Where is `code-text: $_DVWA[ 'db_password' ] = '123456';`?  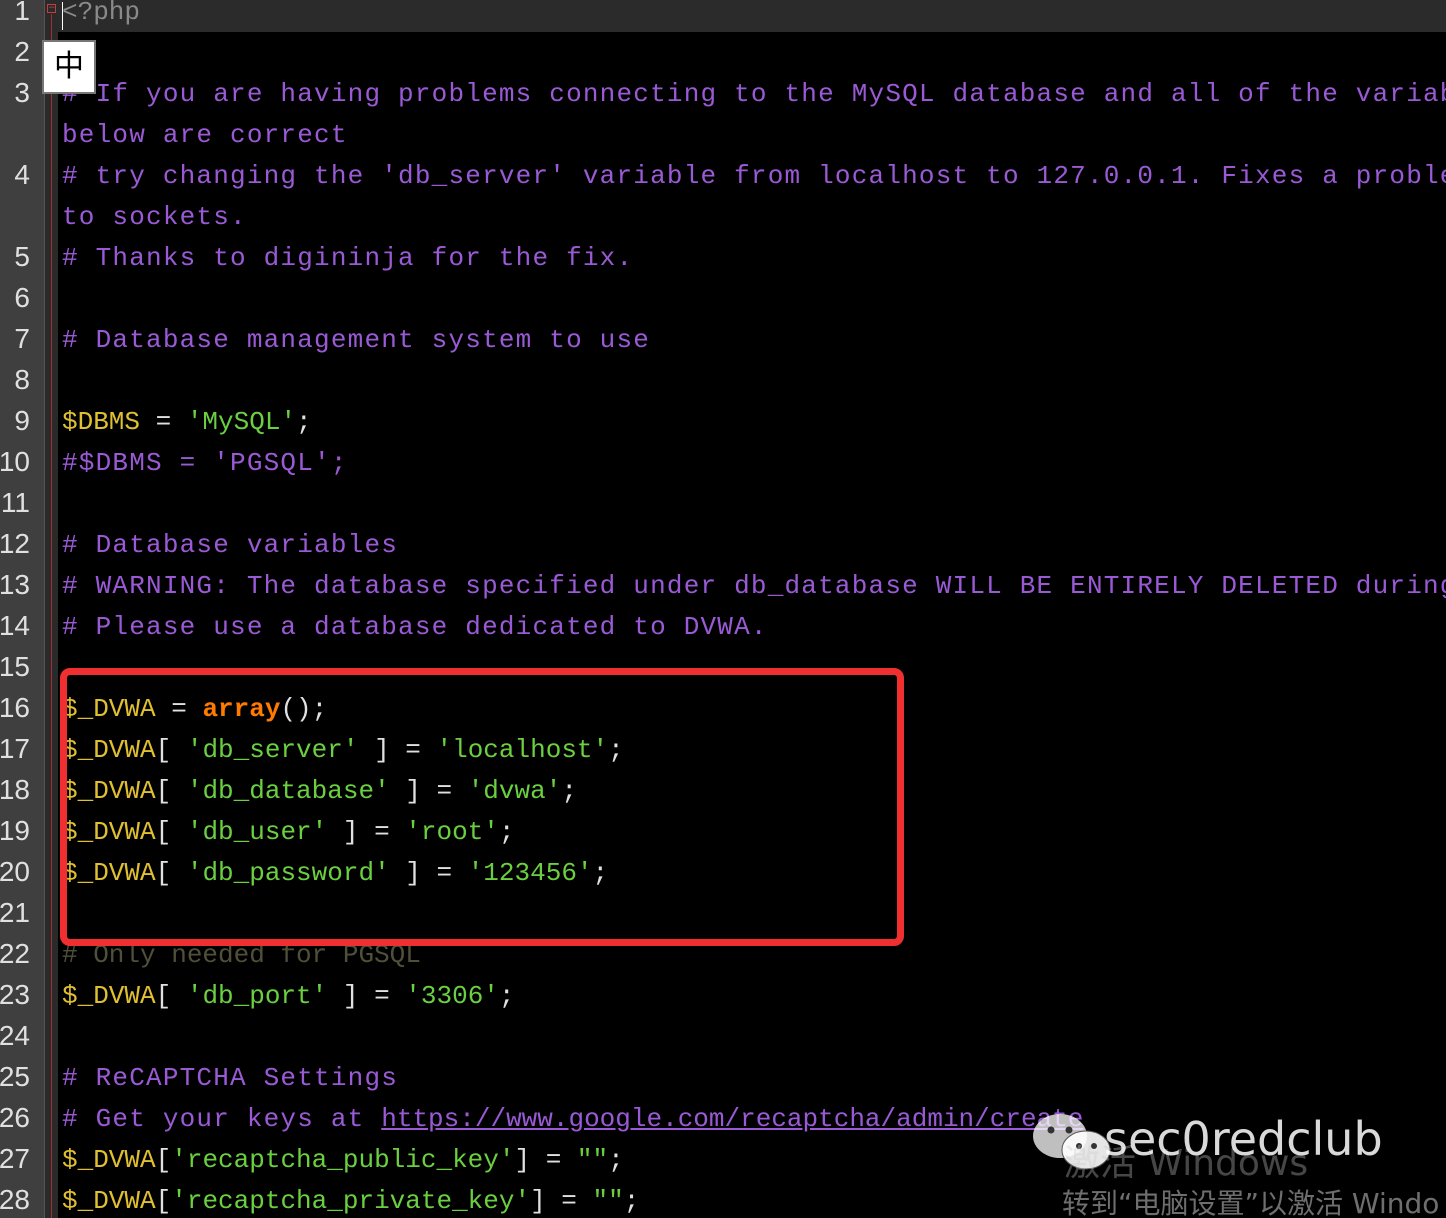 code-text: $_DVWA[ 'db_password' ] = '123456'; is located at coordinates (335, 873).